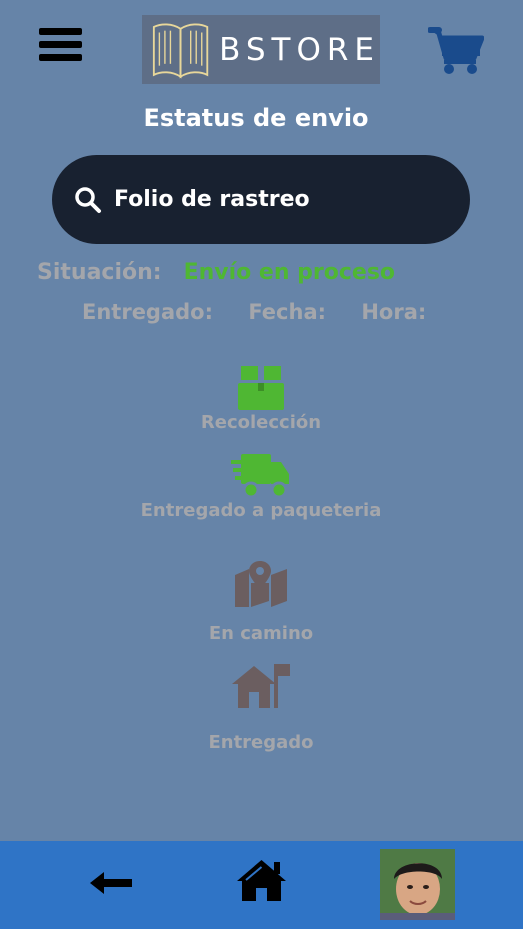  I want to click on time-label: Hora:, so click(394, 312).